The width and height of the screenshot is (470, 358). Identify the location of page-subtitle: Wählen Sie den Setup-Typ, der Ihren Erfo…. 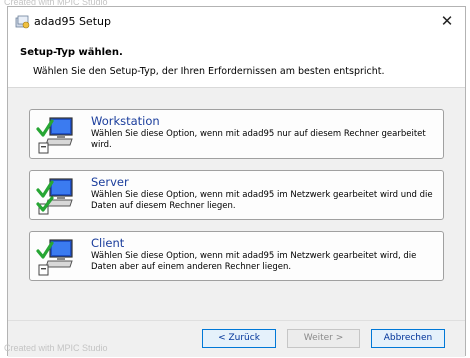
(209, 71).